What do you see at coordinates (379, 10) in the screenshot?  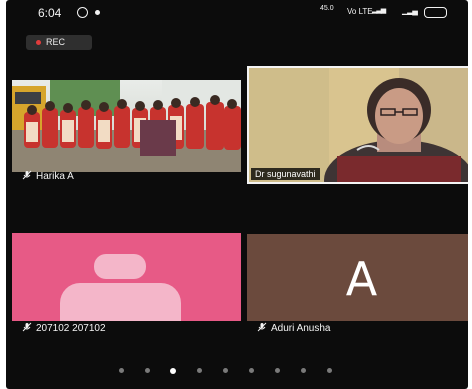 I see `signal-icon: ▂▃▅` at bounding box center [379, 10].